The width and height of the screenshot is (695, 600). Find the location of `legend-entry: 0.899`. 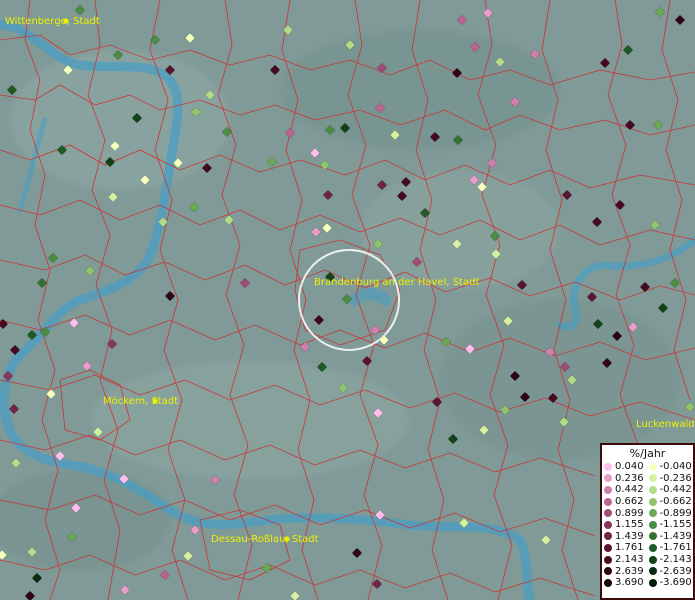

legend-entry: 0.899 is located at coordinates (626, 513).